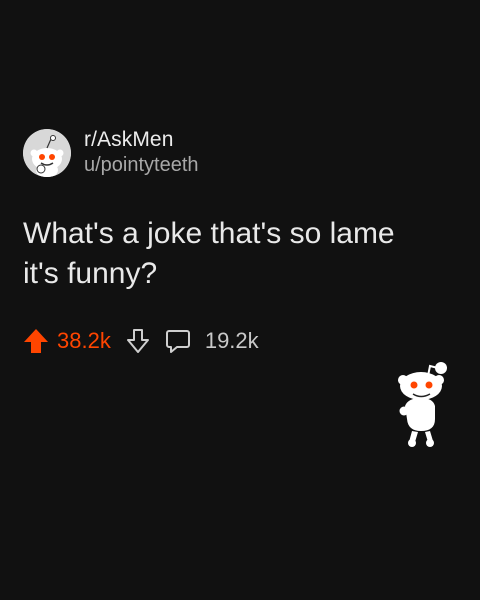  Describe the element at coordinates (238, 152) in the screenshot. I see `post-header: r/AskMen u/pointyteeth` at that location.